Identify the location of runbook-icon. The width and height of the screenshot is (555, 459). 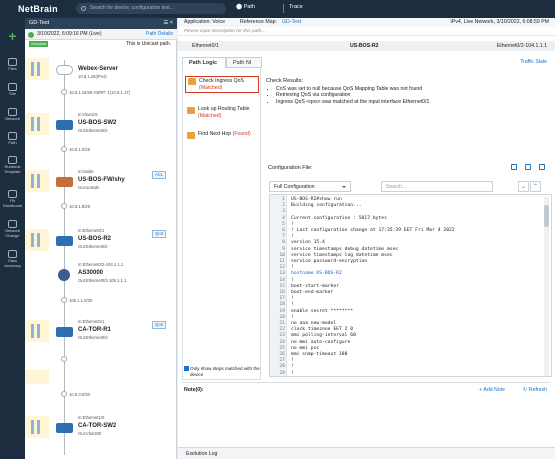
(12, 160).